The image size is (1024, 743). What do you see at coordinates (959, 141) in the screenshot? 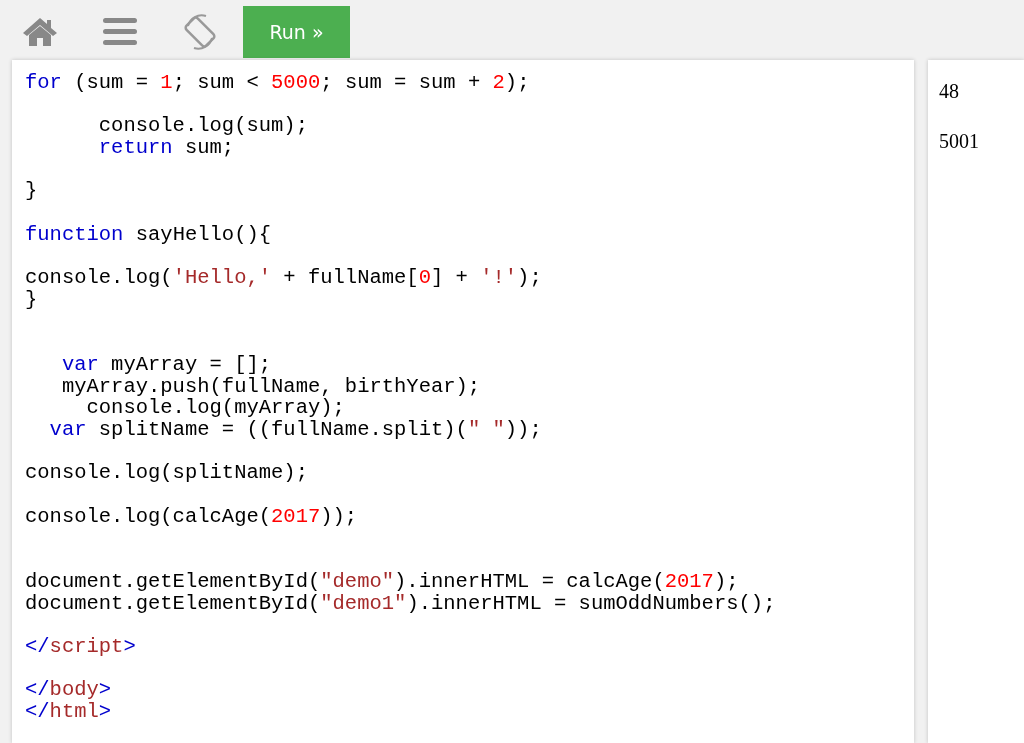
I see `output-text: 5001` at bounding box center [959, 141].